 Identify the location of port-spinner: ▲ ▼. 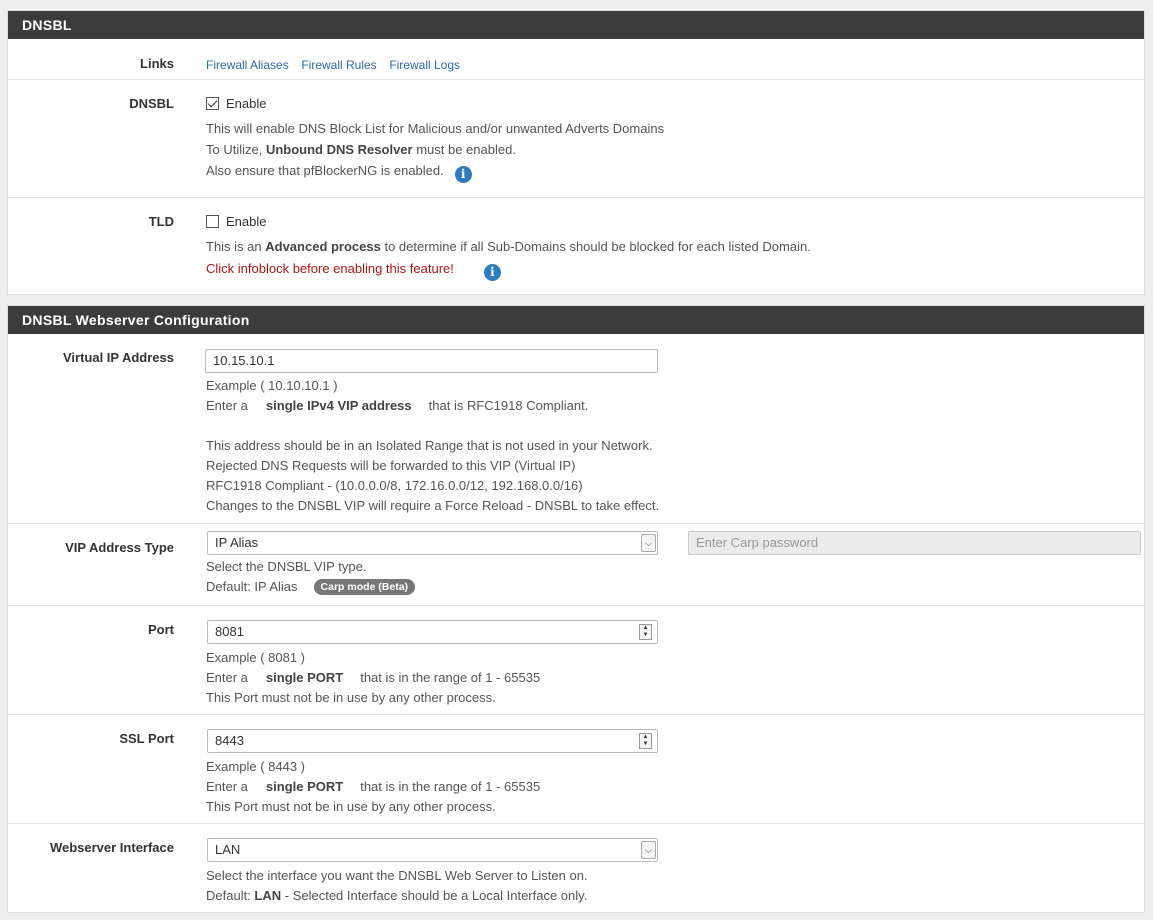
(645, 632).